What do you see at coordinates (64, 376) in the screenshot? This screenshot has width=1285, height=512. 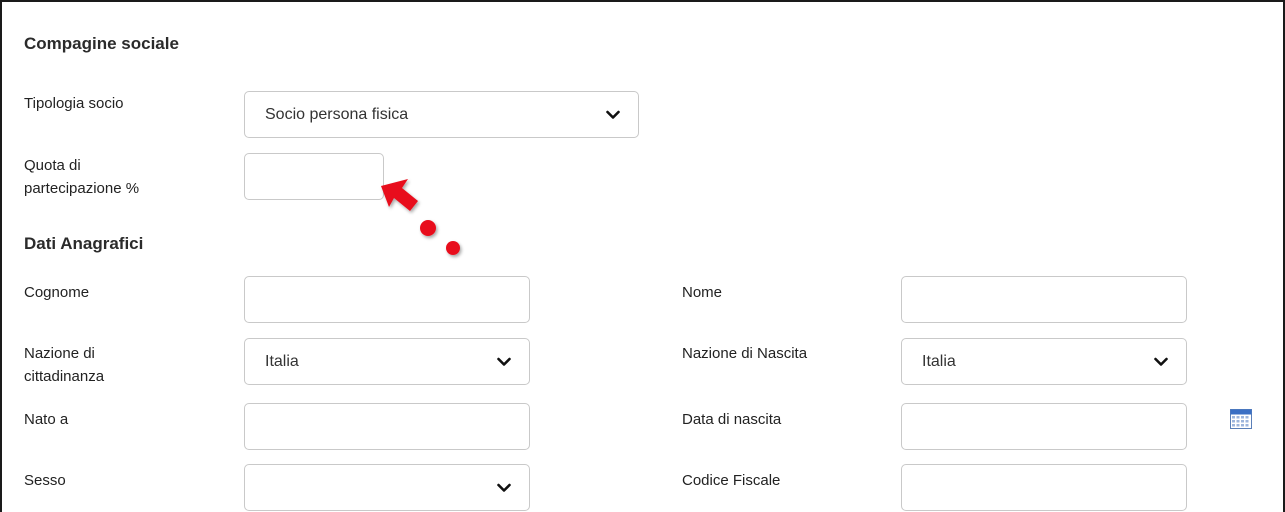 I see `label-nazione-cittadinanza-line2: cittadinanza` at bounding box center [64, 376].